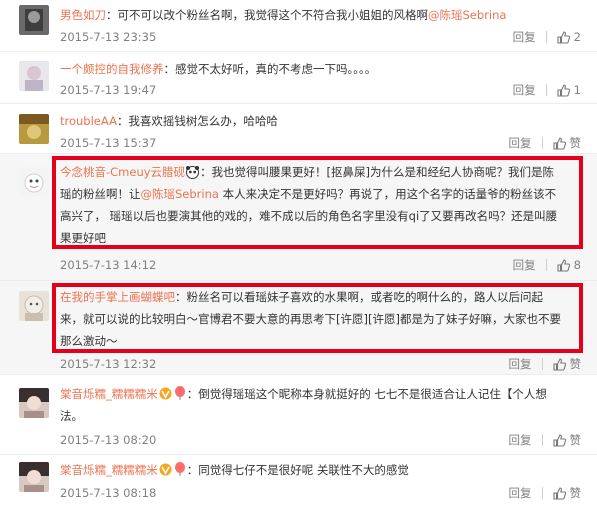 This screenshot has width=597, height=512. I want to click on like-button: 8, so click(569, 265).